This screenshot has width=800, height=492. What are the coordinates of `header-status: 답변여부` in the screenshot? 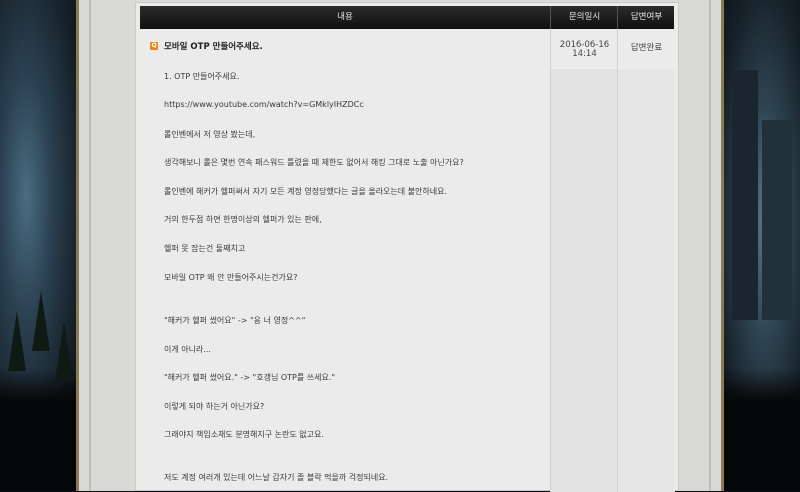 It's located at (646, 17).